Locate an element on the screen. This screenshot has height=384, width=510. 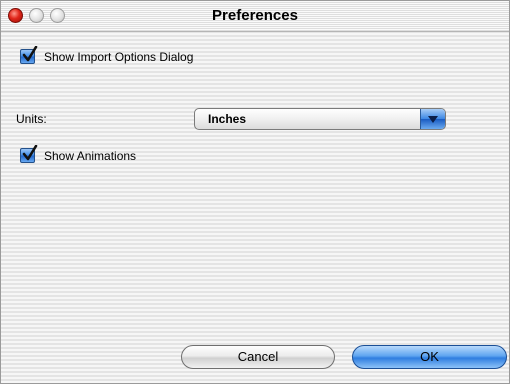
units-label: Units: is located at coordinates (31, 119).